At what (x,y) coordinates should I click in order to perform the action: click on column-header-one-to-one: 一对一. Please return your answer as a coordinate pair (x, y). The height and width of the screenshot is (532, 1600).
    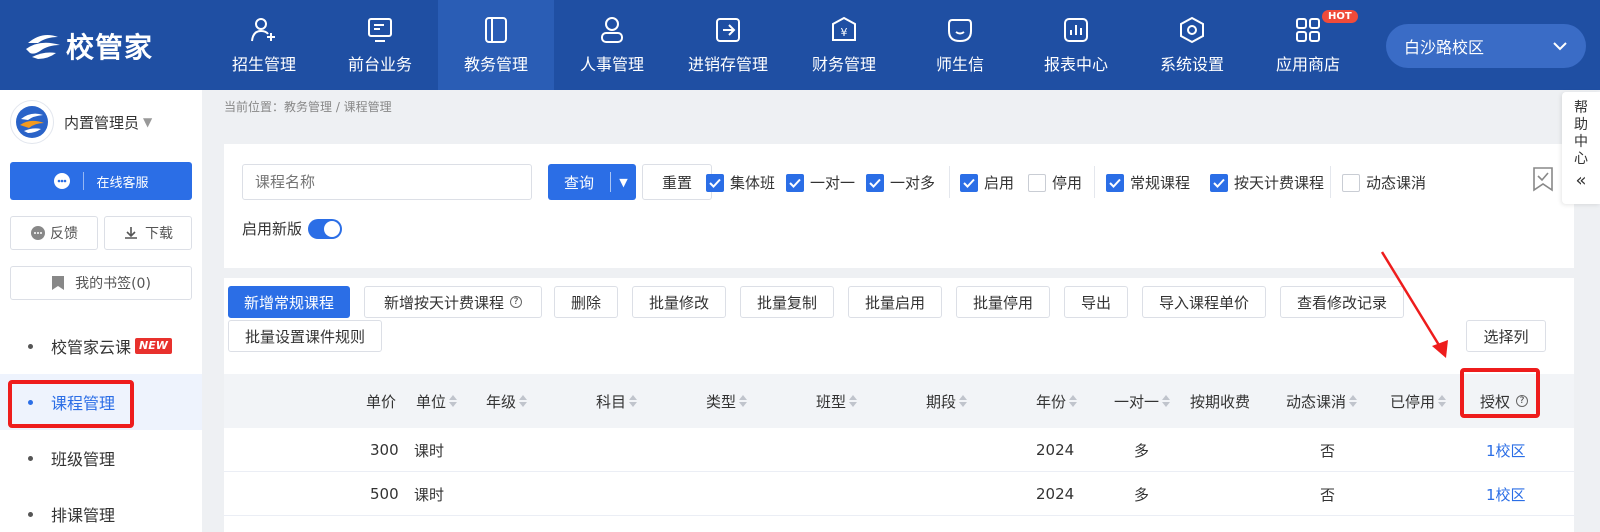
    Looking at the image, I should click on (1142, 401).